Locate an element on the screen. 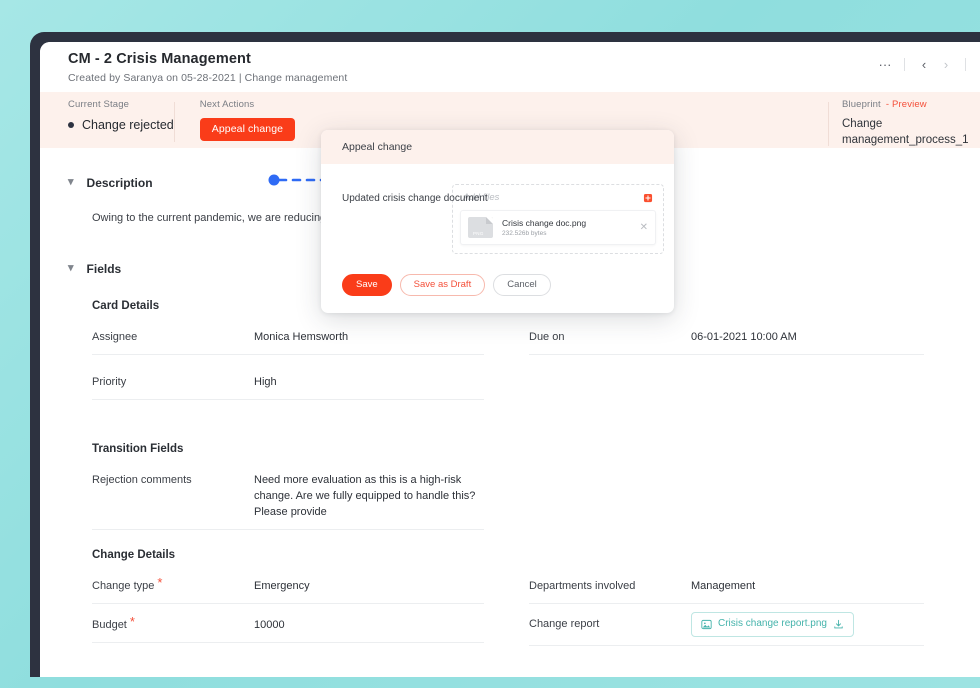 This screenshot has width=980, height=688. save-as-draft-button: Save as Draft is located at coordinates (442, 284).